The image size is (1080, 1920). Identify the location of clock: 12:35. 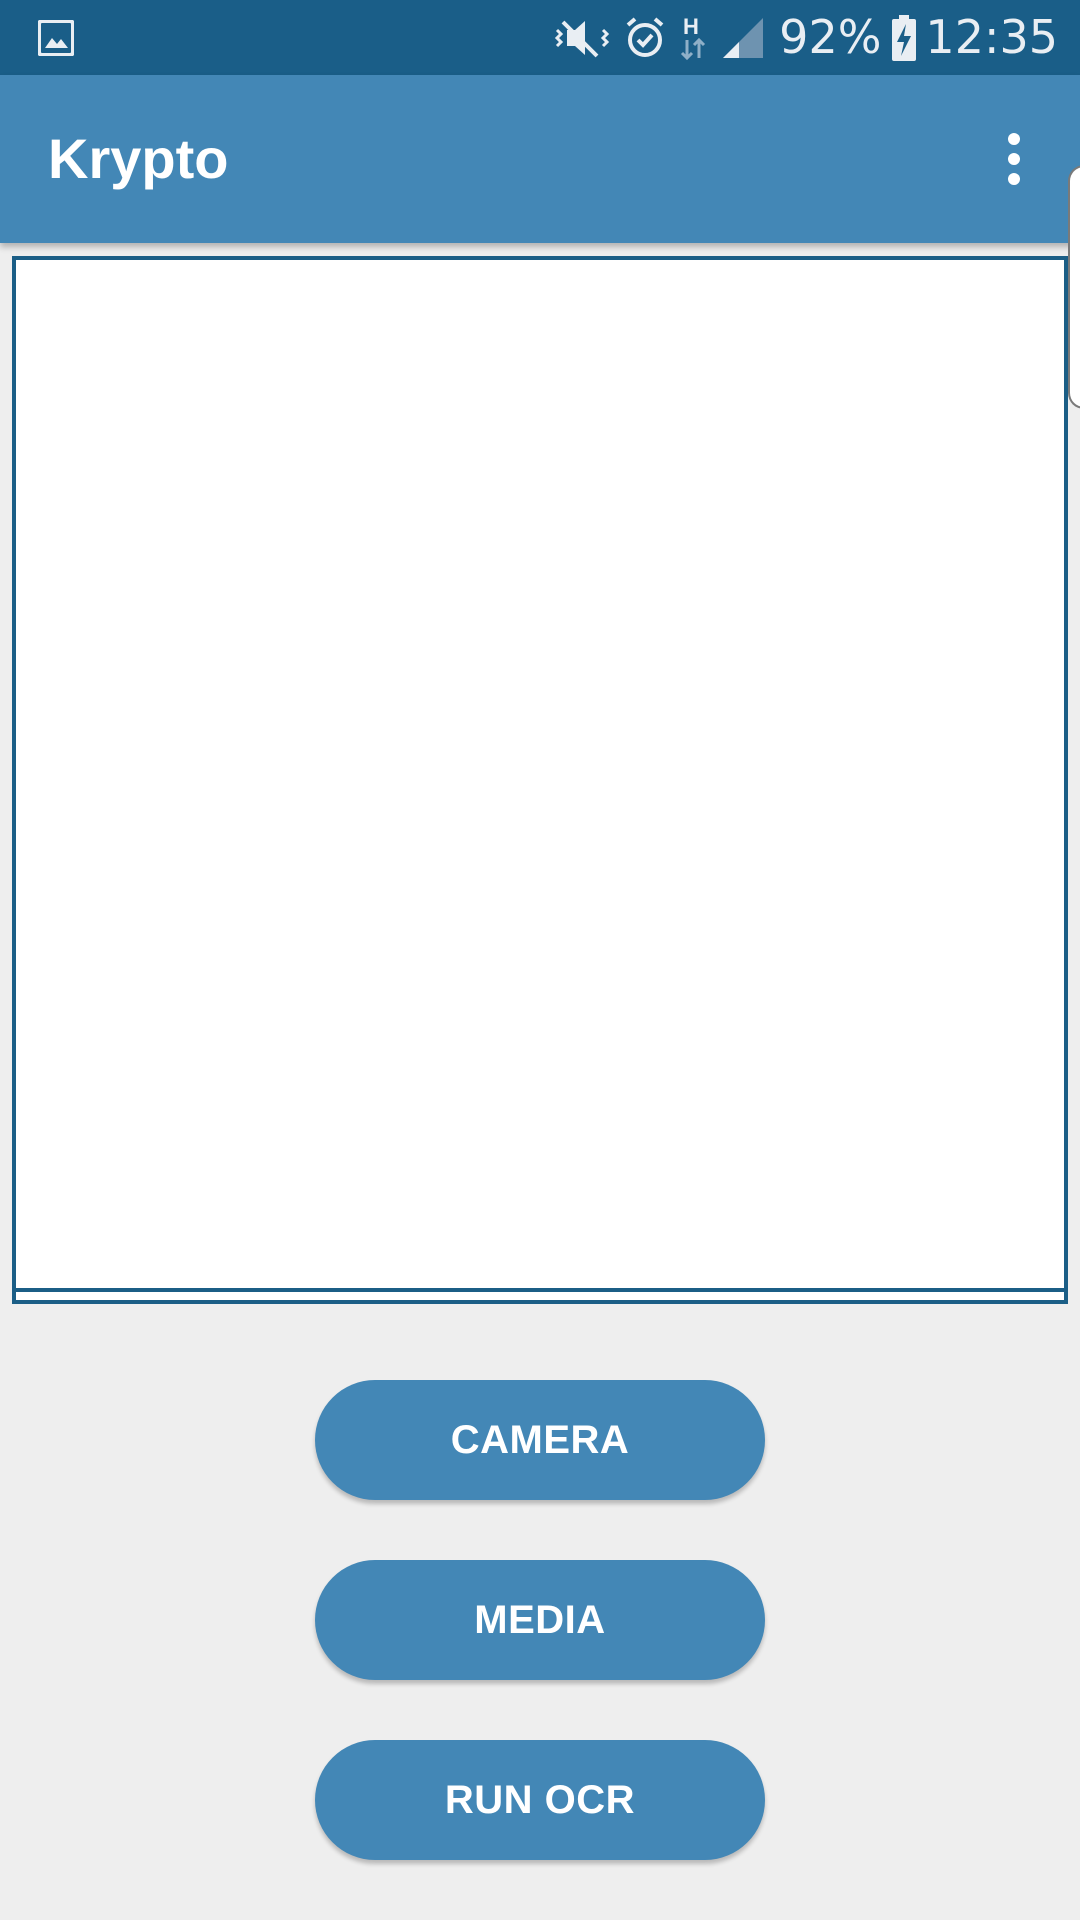
(991, 37).